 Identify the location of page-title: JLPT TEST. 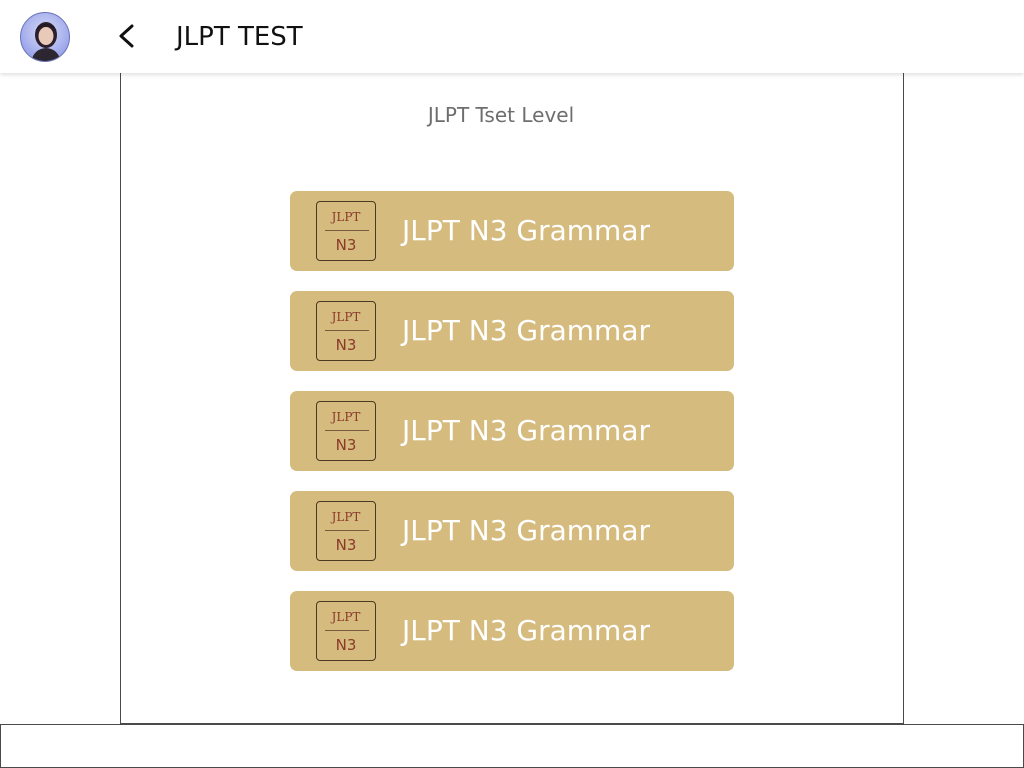
(239, 37).